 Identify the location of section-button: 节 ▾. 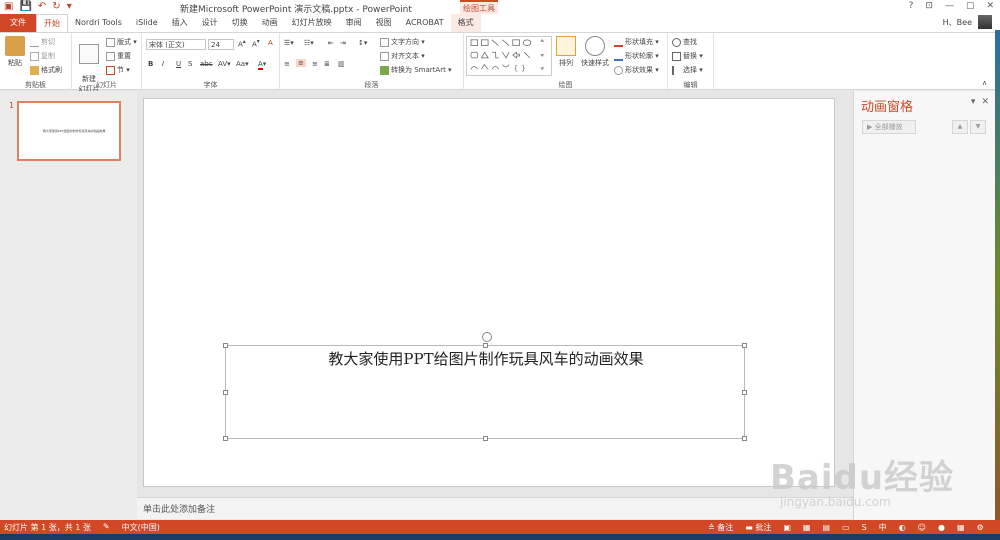
(118, 70).